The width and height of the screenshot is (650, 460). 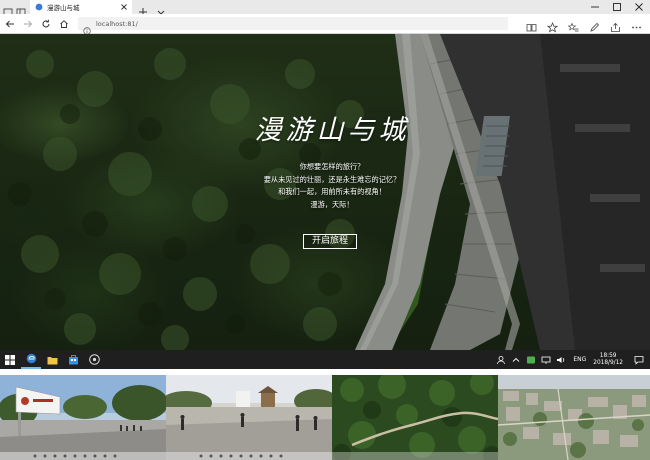 I want to click on thumbnail-city-aerial, so click(x=574, y=417).